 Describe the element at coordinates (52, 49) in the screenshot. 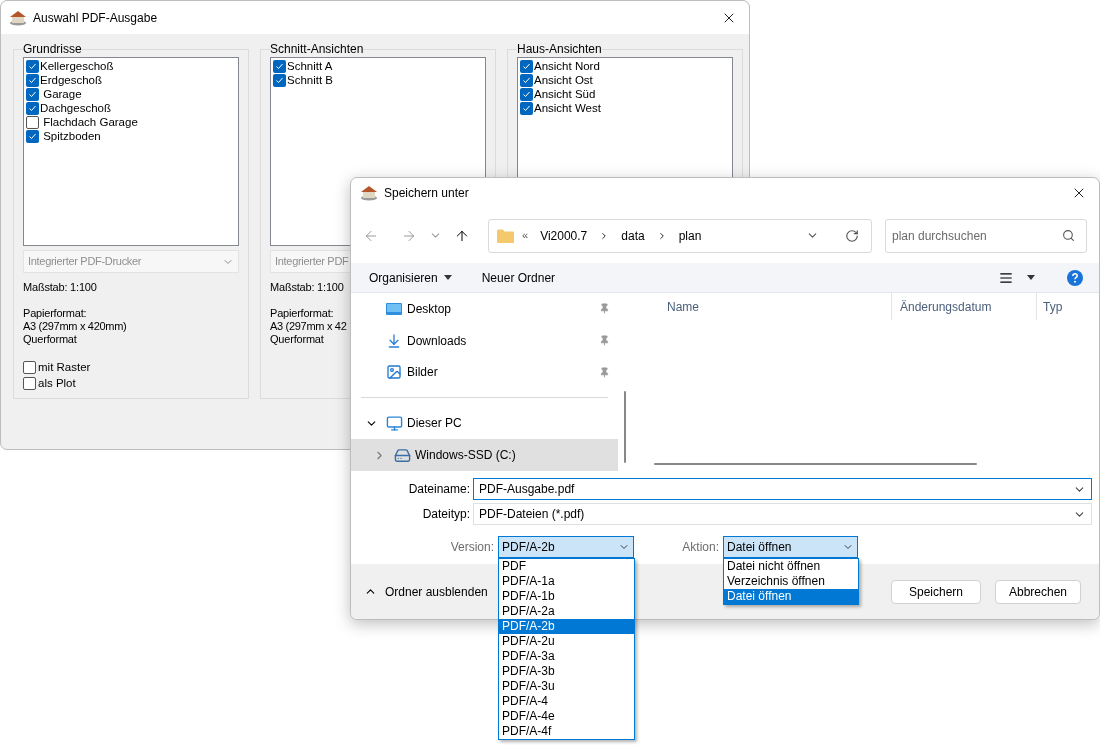

I see `group-title: Grundrisse` at that location.